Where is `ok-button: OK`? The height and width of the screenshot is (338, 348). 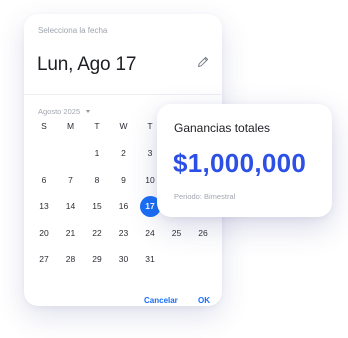
ok-button: OK is located at coordinates (204, 300).